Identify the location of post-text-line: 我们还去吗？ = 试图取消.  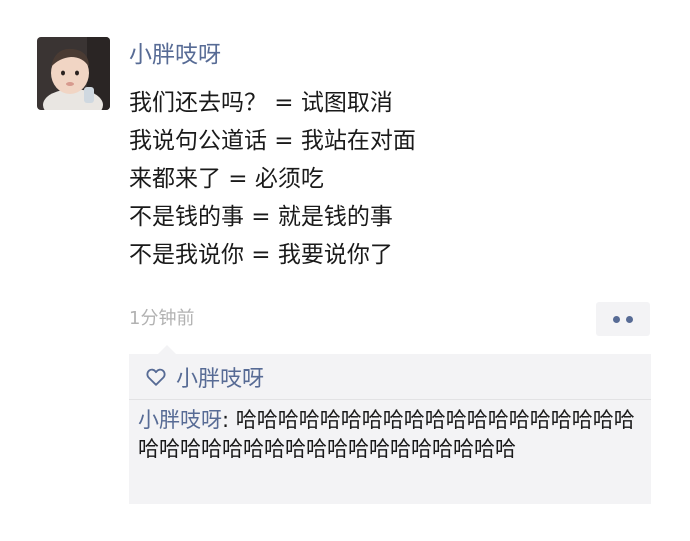
(261, 103).